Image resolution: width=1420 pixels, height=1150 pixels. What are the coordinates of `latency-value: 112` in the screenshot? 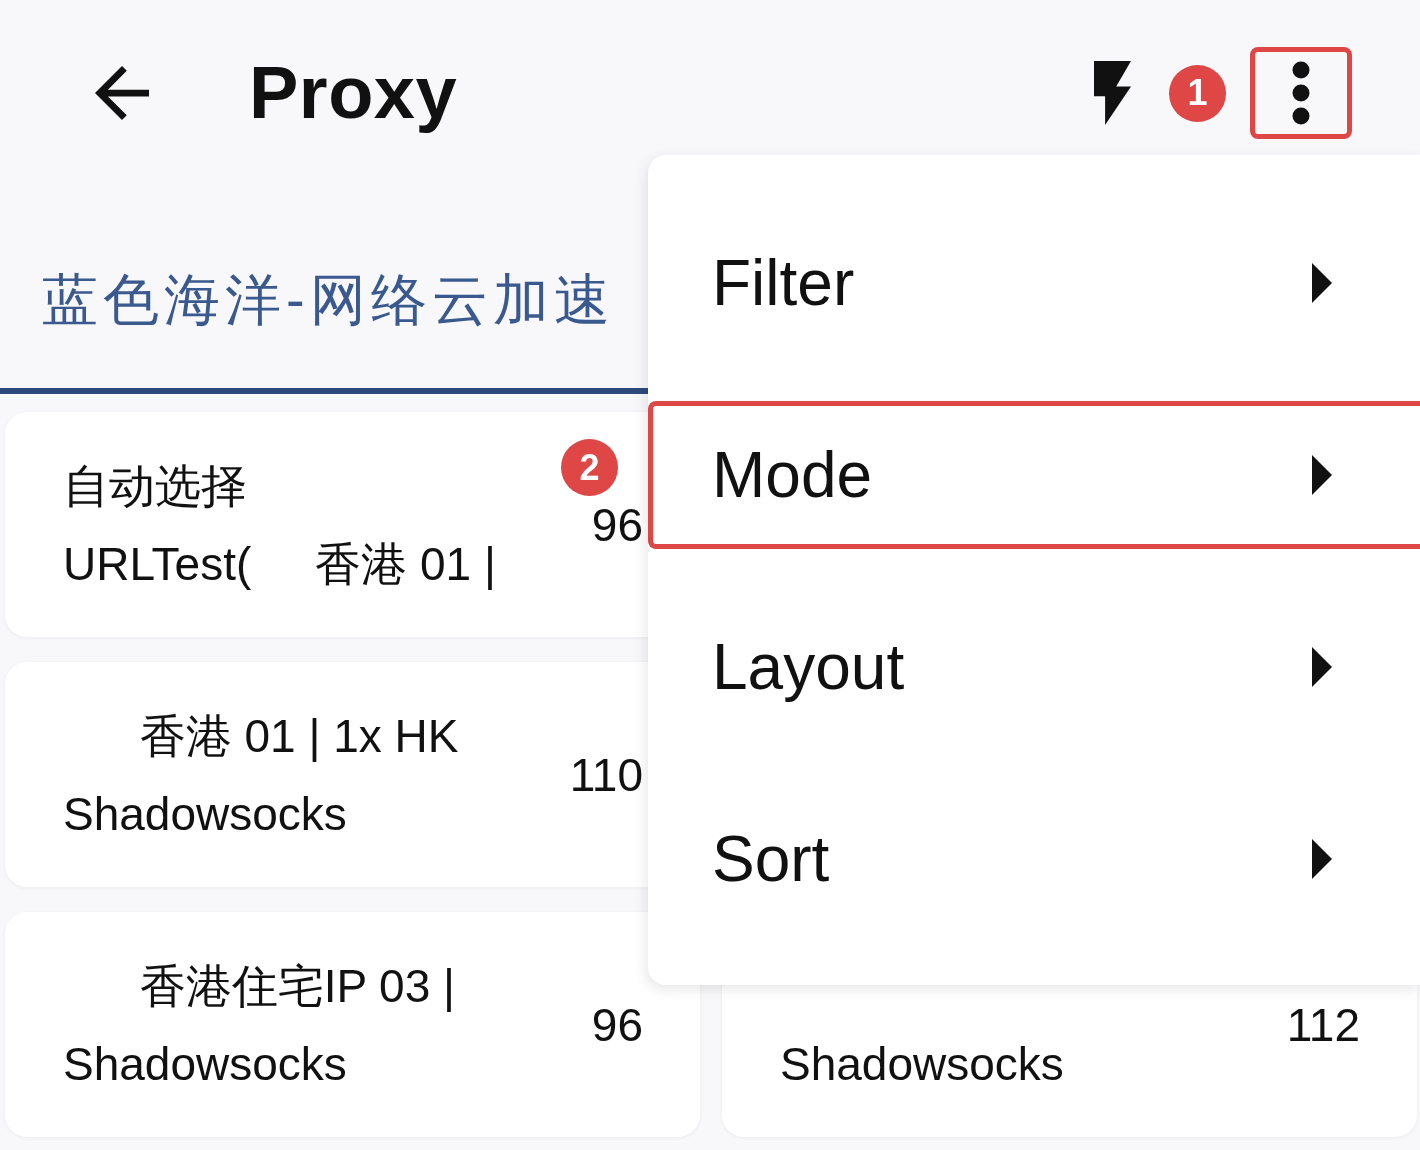 It's located at (1323, 1025).